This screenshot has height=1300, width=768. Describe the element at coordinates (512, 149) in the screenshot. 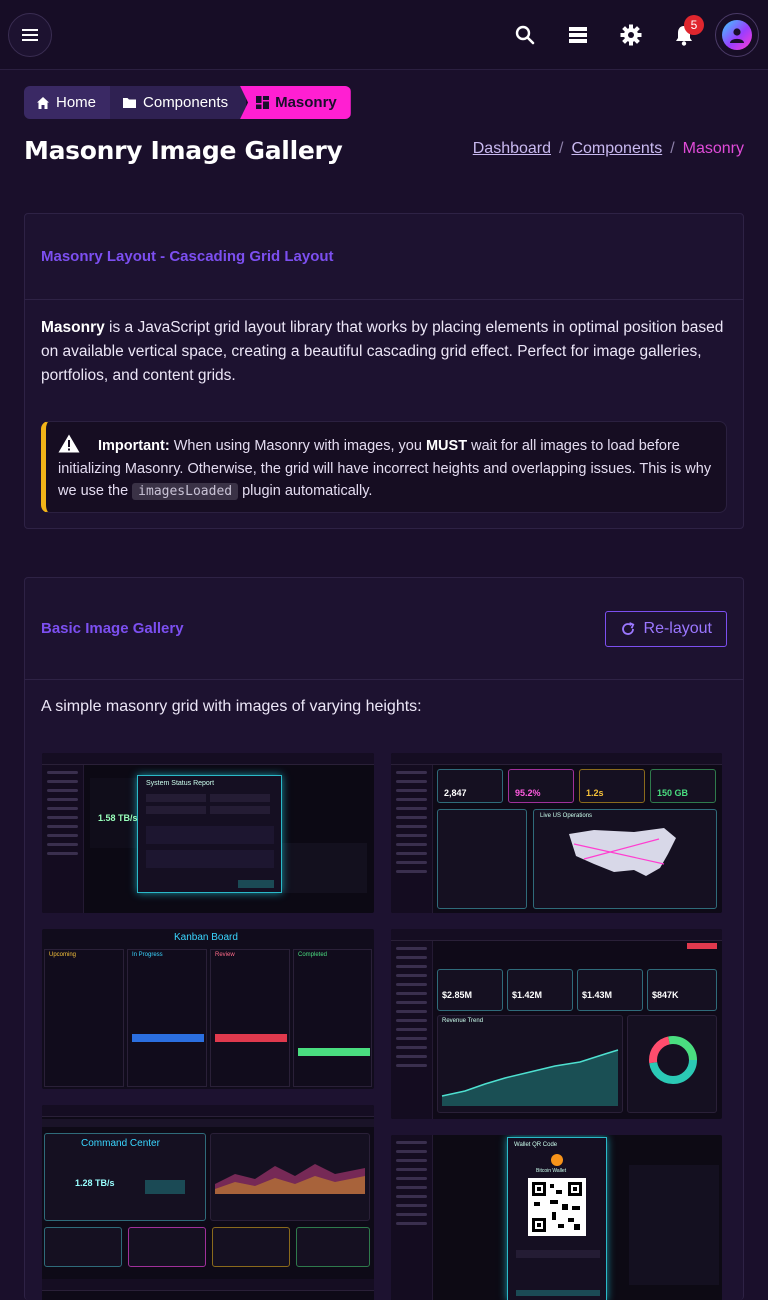

I see `breadcrumb-link-dashboard: Dashboard` at that location.